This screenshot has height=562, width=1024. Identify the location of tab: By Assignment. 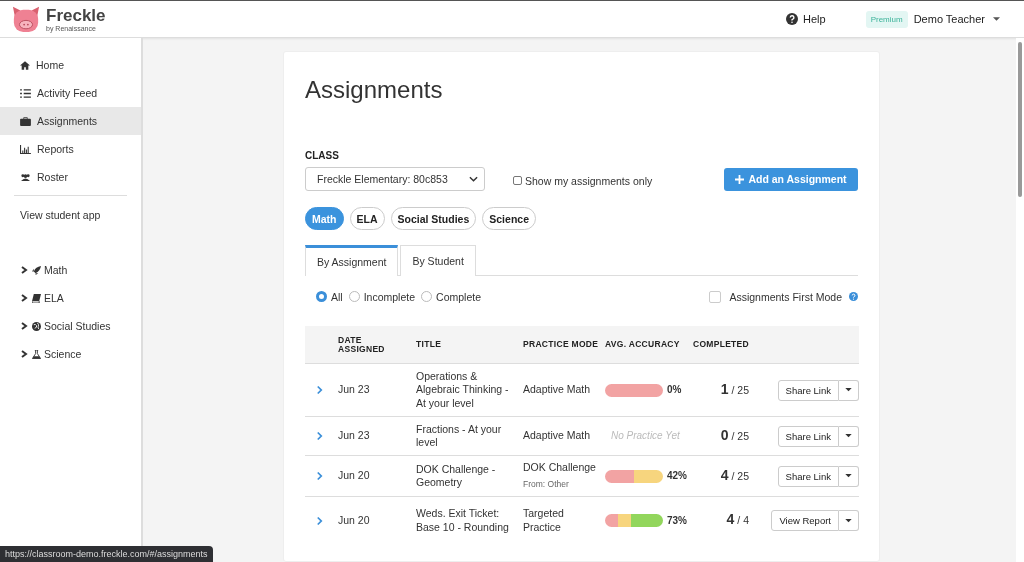
(352, 260).